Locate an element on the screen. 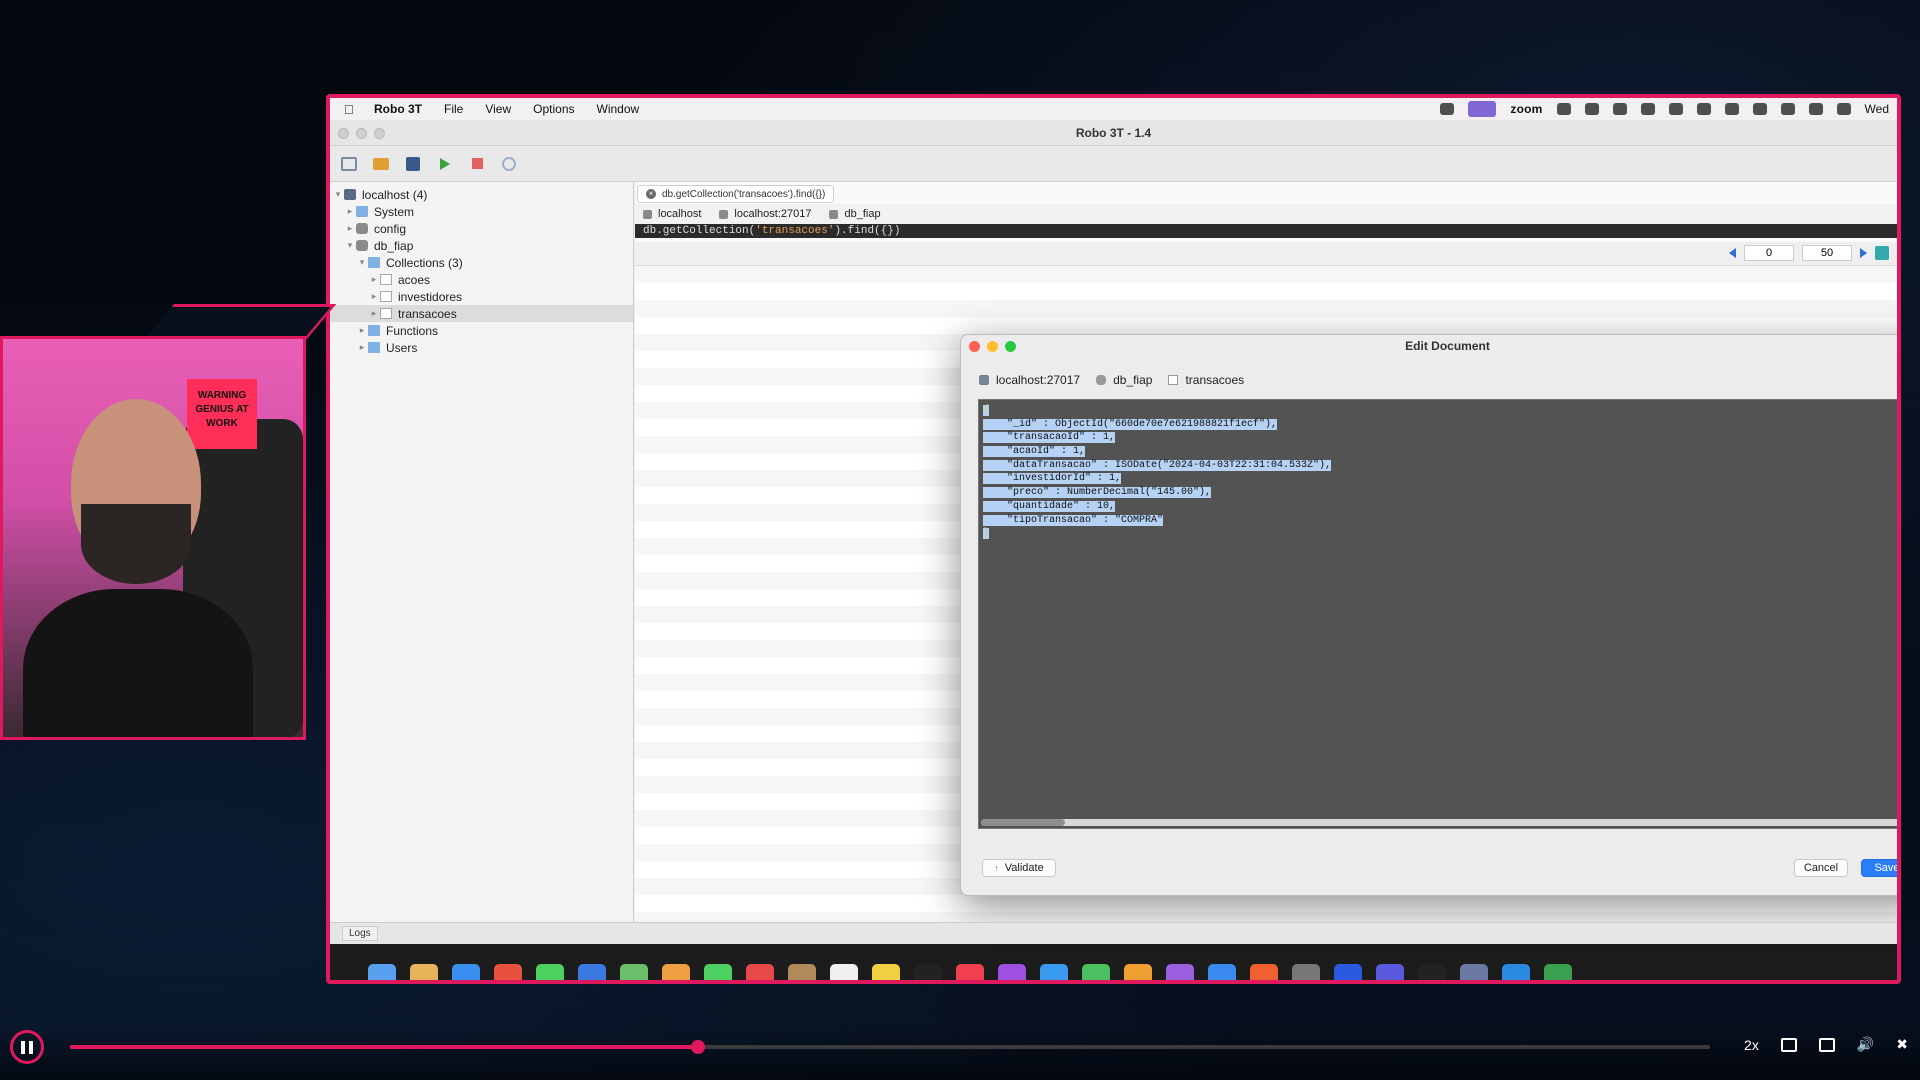 The width and height of the screenshot is (1920, 1080). dialog-close-button is located at coordinates (974, 346).